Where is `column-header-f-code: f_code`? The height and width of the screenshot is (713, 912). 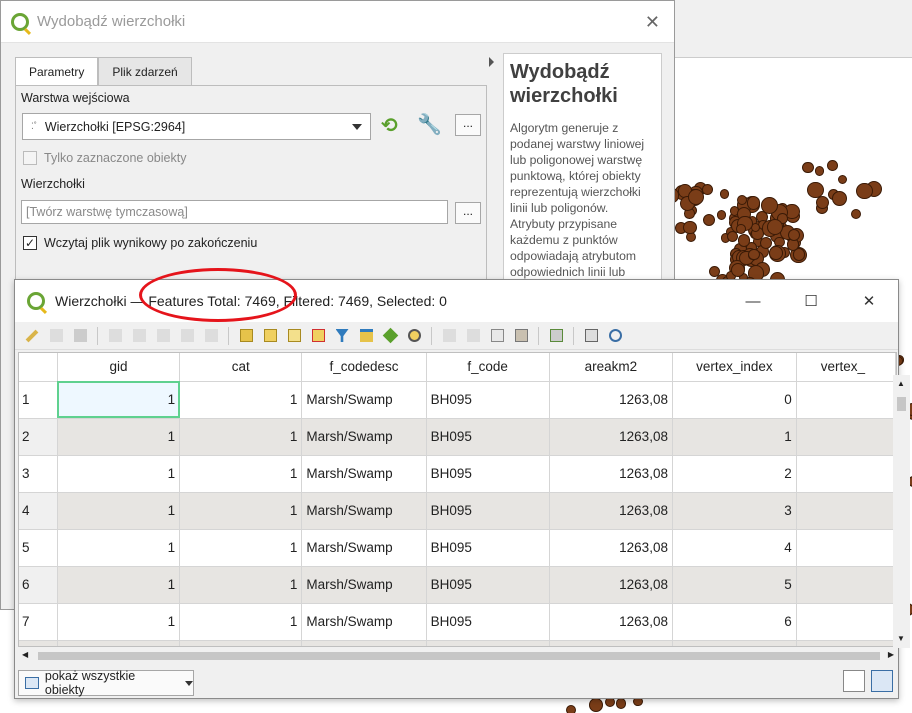
column-header-f-code: f_code is located at coordinates (488, 367).